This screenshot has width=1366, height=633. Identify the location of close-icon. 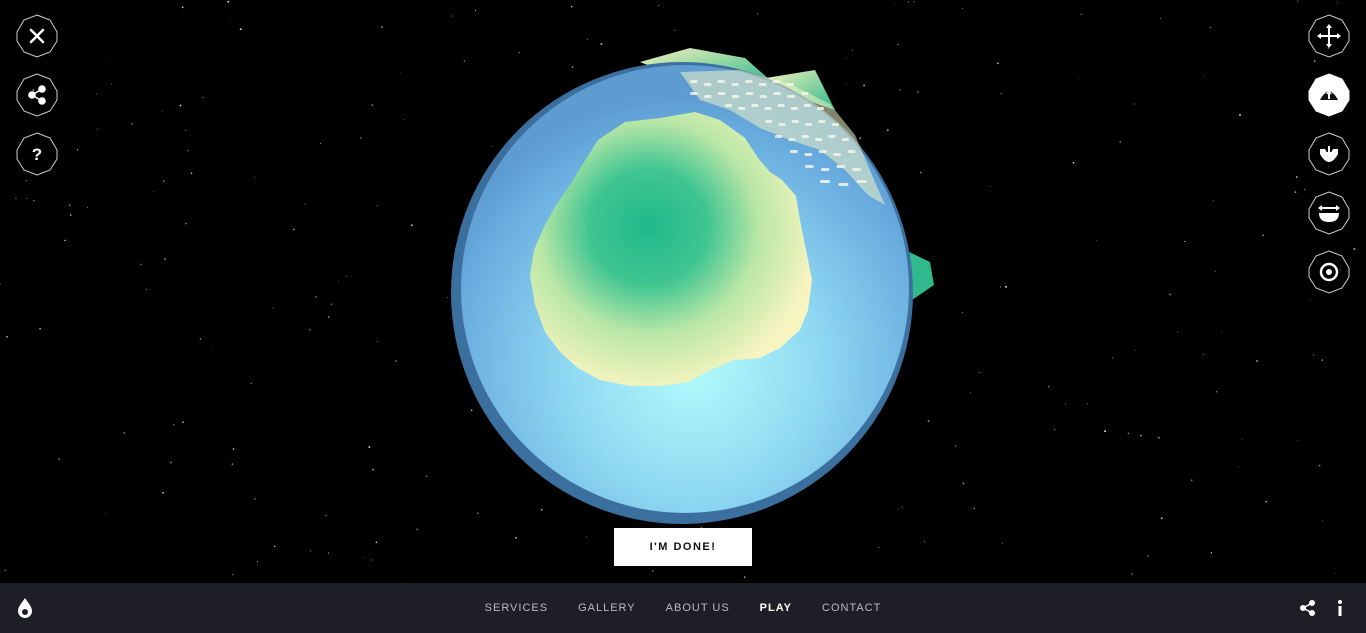
(37, 36).